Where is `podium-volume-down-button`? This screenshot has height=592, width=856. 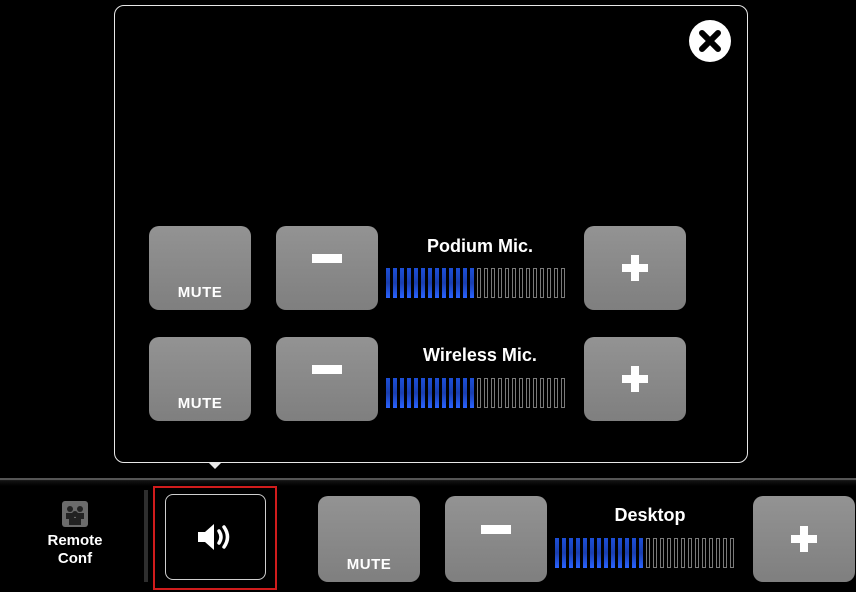
podium-volume-down-button is located at coordinates (327, 268).